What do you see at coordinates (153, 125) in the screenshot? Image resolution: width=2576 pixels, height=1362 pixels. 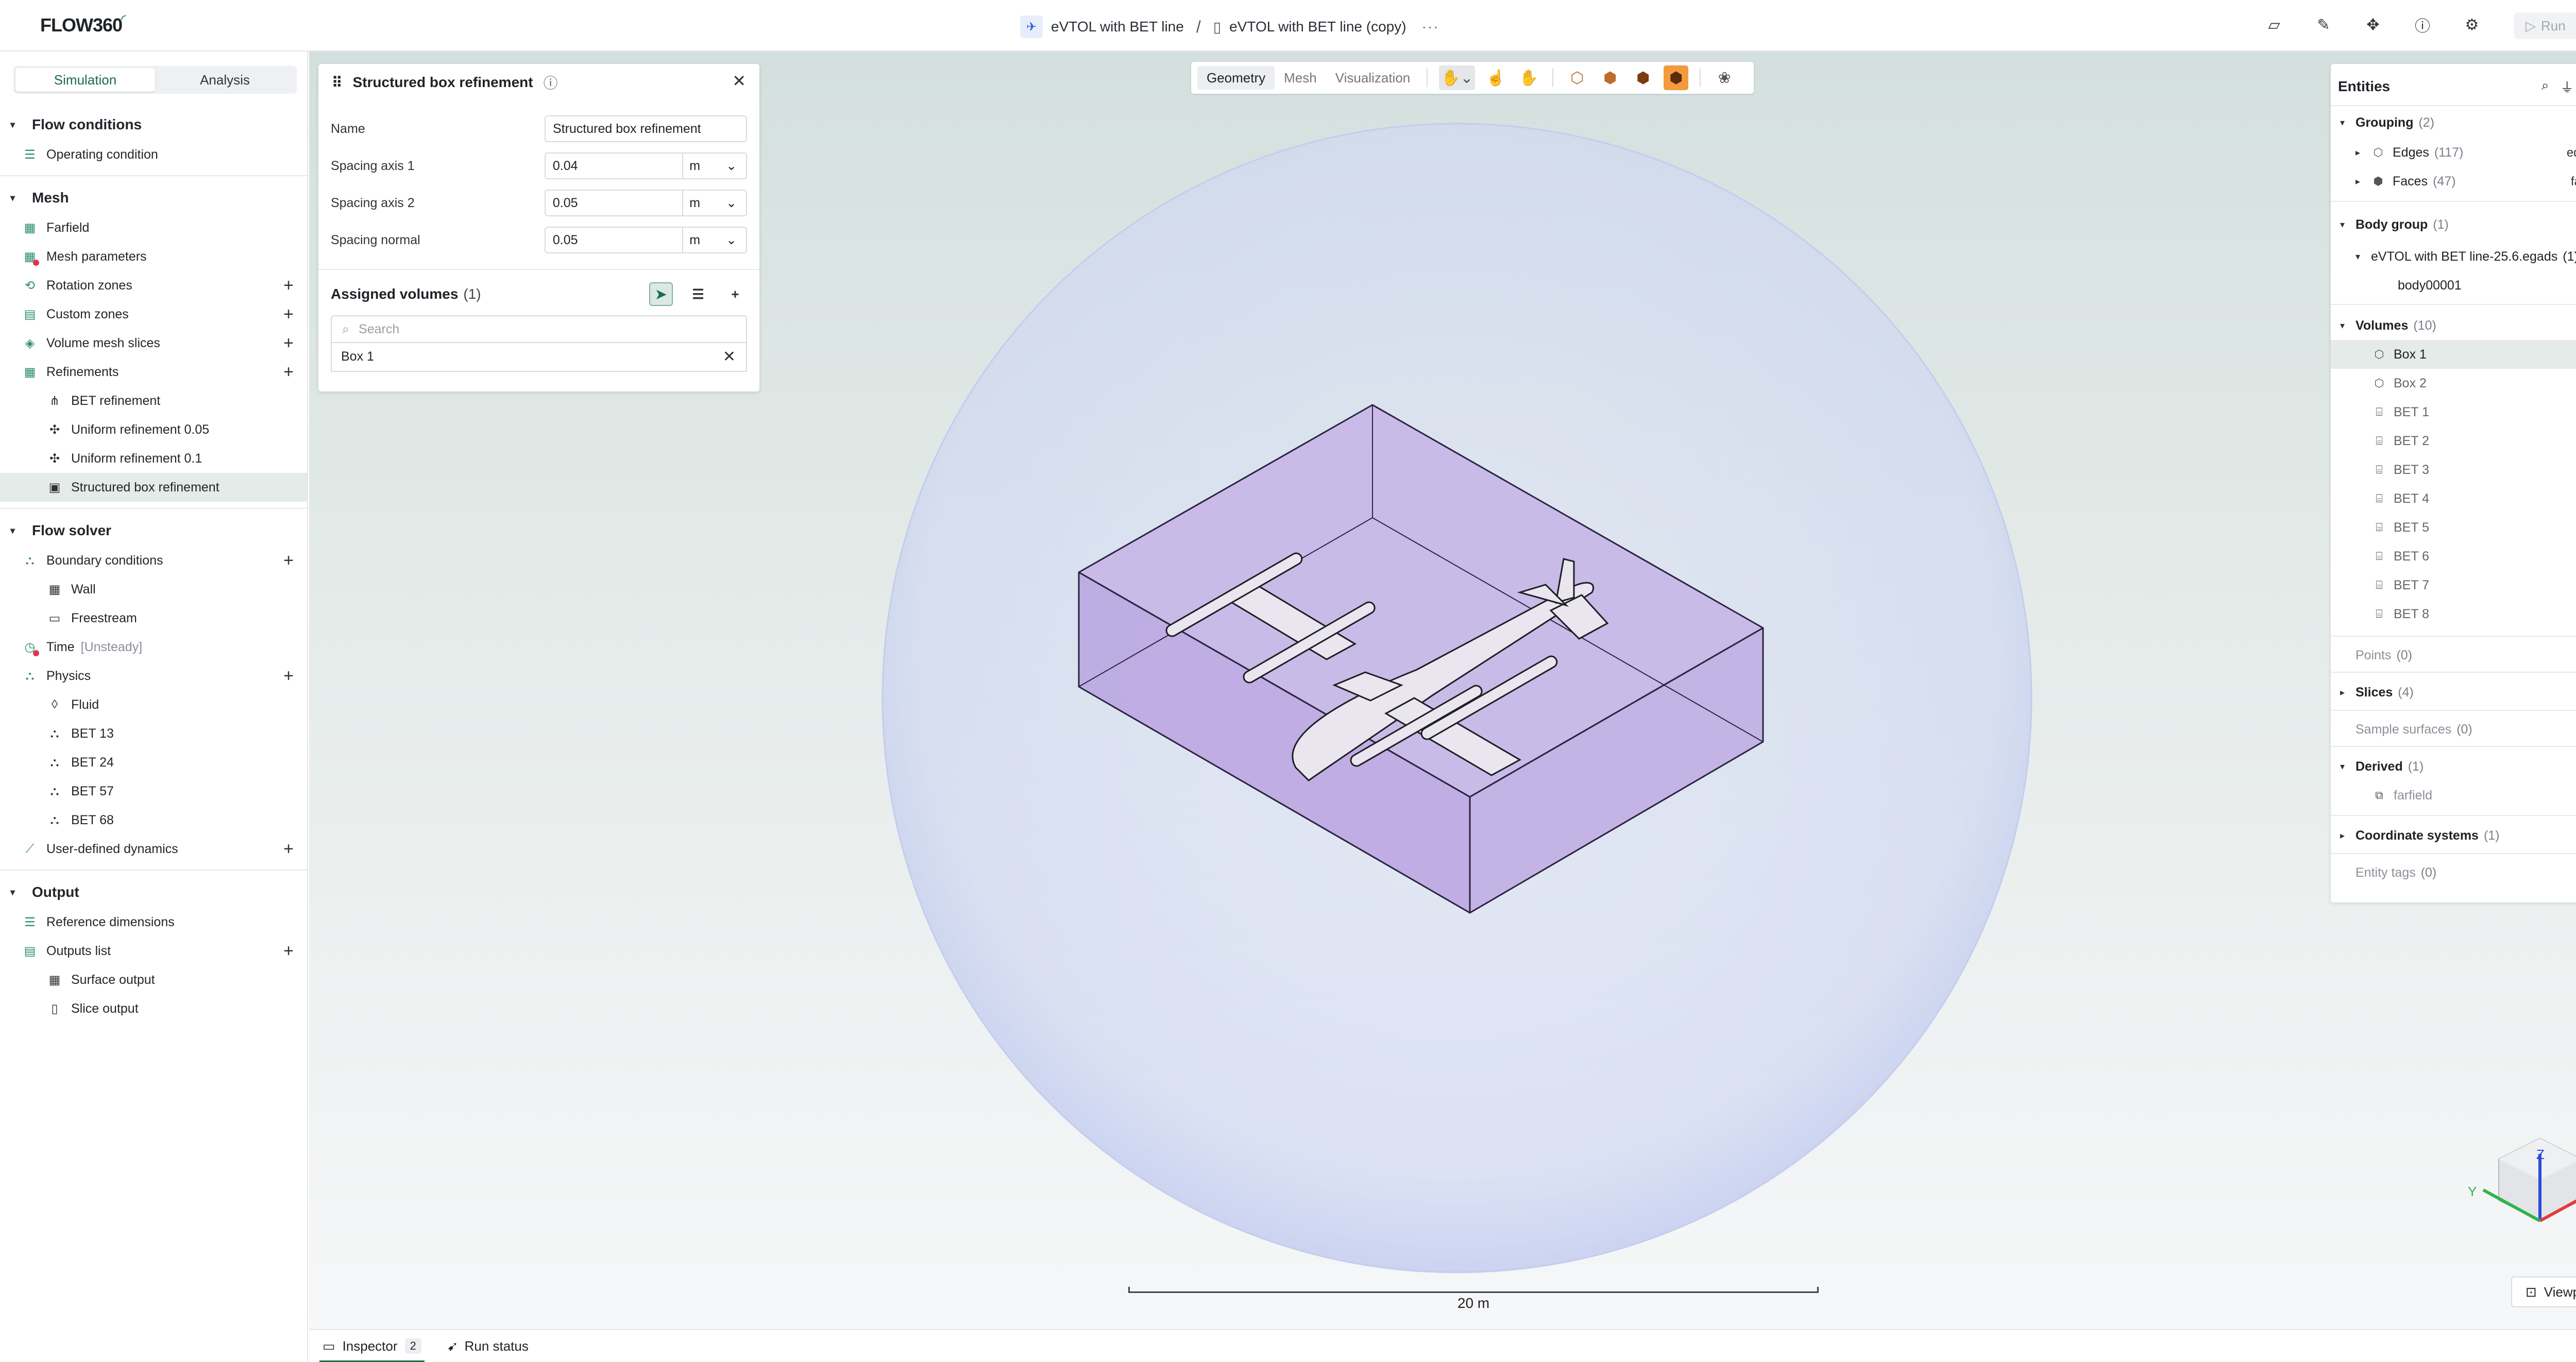 I see `section-flow-conditions: ▾ Flow conditions` at bounding box center [153, 125].